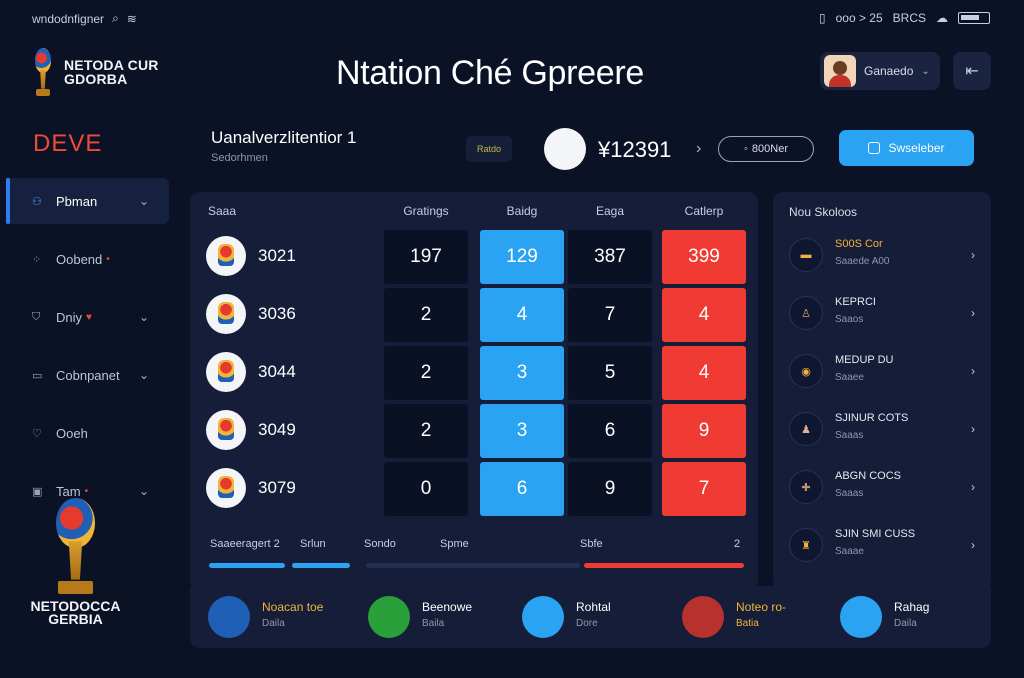 This screenshot has width=1024, height=678. I want to click on column-header: Catlerp, so click(704, 211).